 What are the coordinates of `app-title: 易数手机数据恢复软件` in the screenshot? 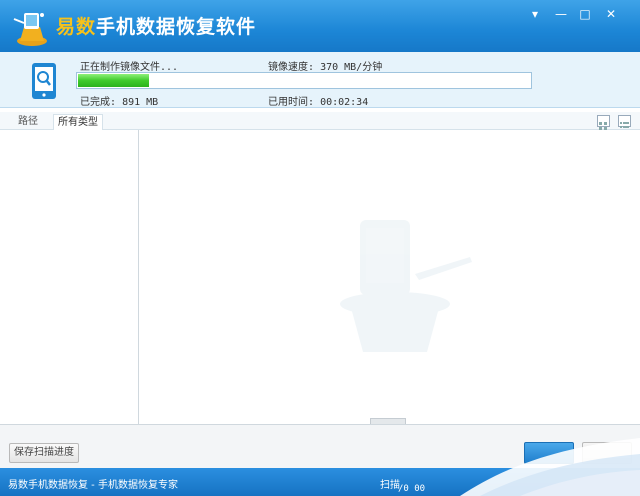 It's located at (156, 25).